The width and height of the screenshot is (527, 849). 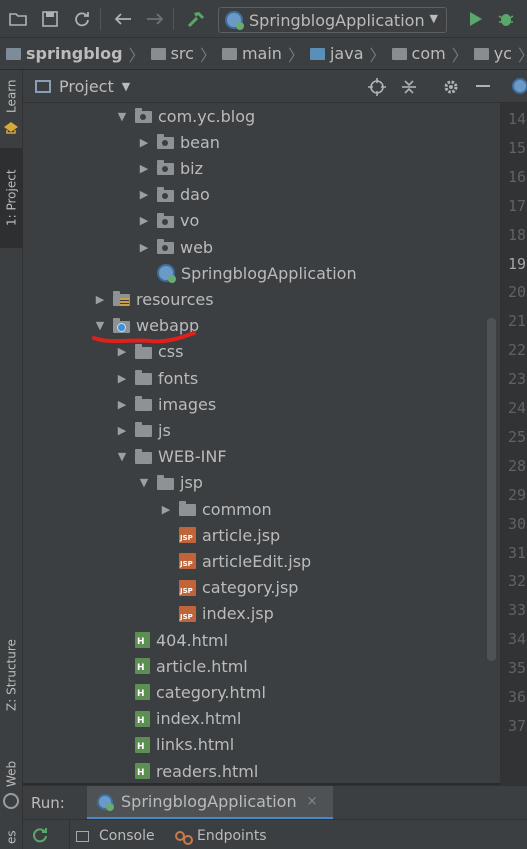 What do you see at coordinates (418, 53) in the screenshot?
I see `breadcrumb-item-com: com` at bounding box center [418, 53].